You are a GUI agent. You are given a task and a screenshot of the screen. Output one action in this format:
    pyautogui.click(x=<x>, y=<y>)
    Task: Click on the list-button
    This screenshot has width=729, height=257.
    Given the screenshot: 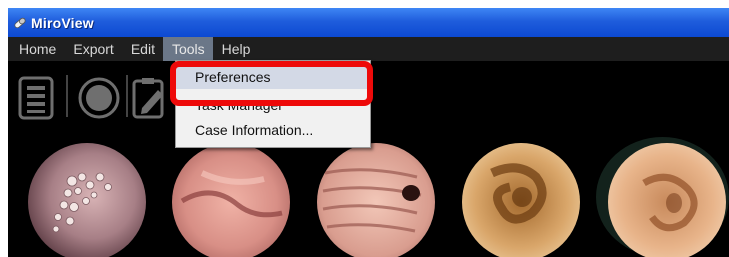 What is the action you would take?
    pyautogui.click(x=36, y=98)
    